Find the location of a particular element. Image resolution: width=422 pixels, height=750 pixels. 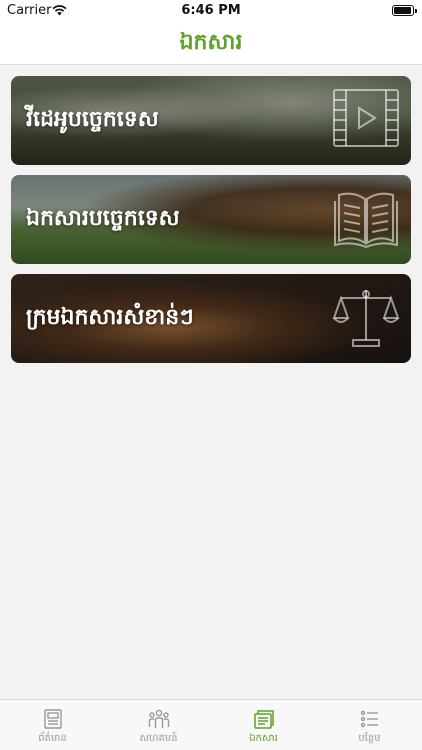

card-technical-documents: ឯកសារបច្ចេកទេស is located at coordinates (211, 219).